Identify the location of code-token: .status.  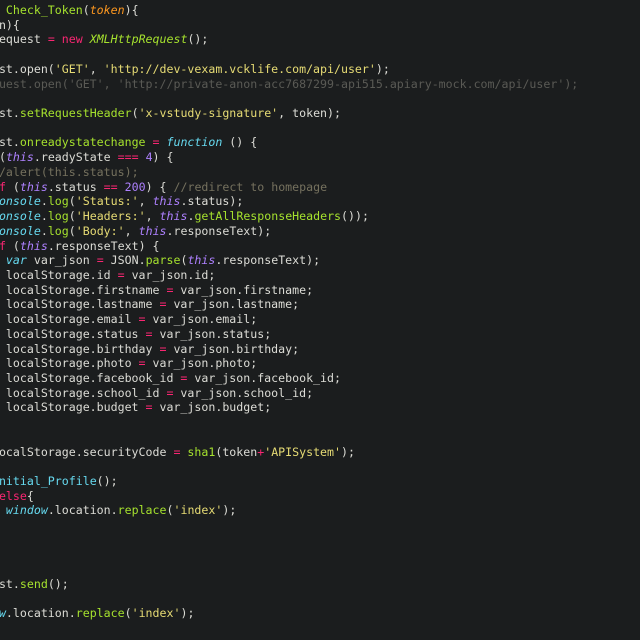
(75, 186).